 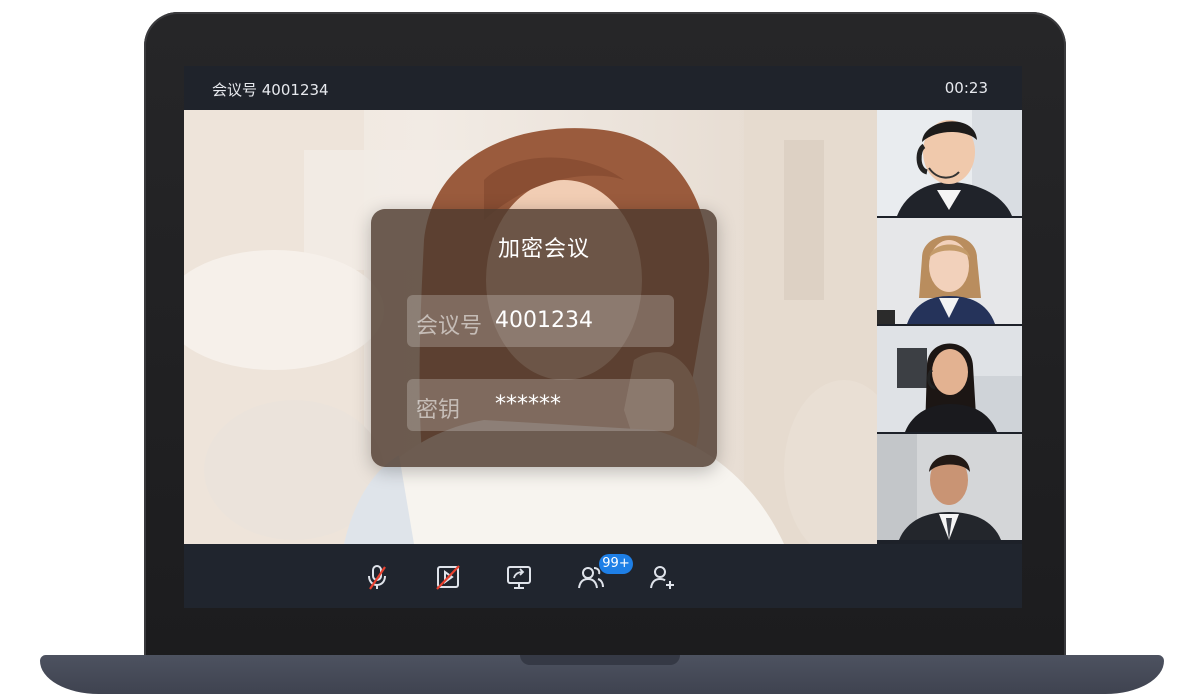 What do you see at coordinates (616, 564) in the screenshot?
I see `participants-count-badge: 99+` at bounding box center [616, 564].